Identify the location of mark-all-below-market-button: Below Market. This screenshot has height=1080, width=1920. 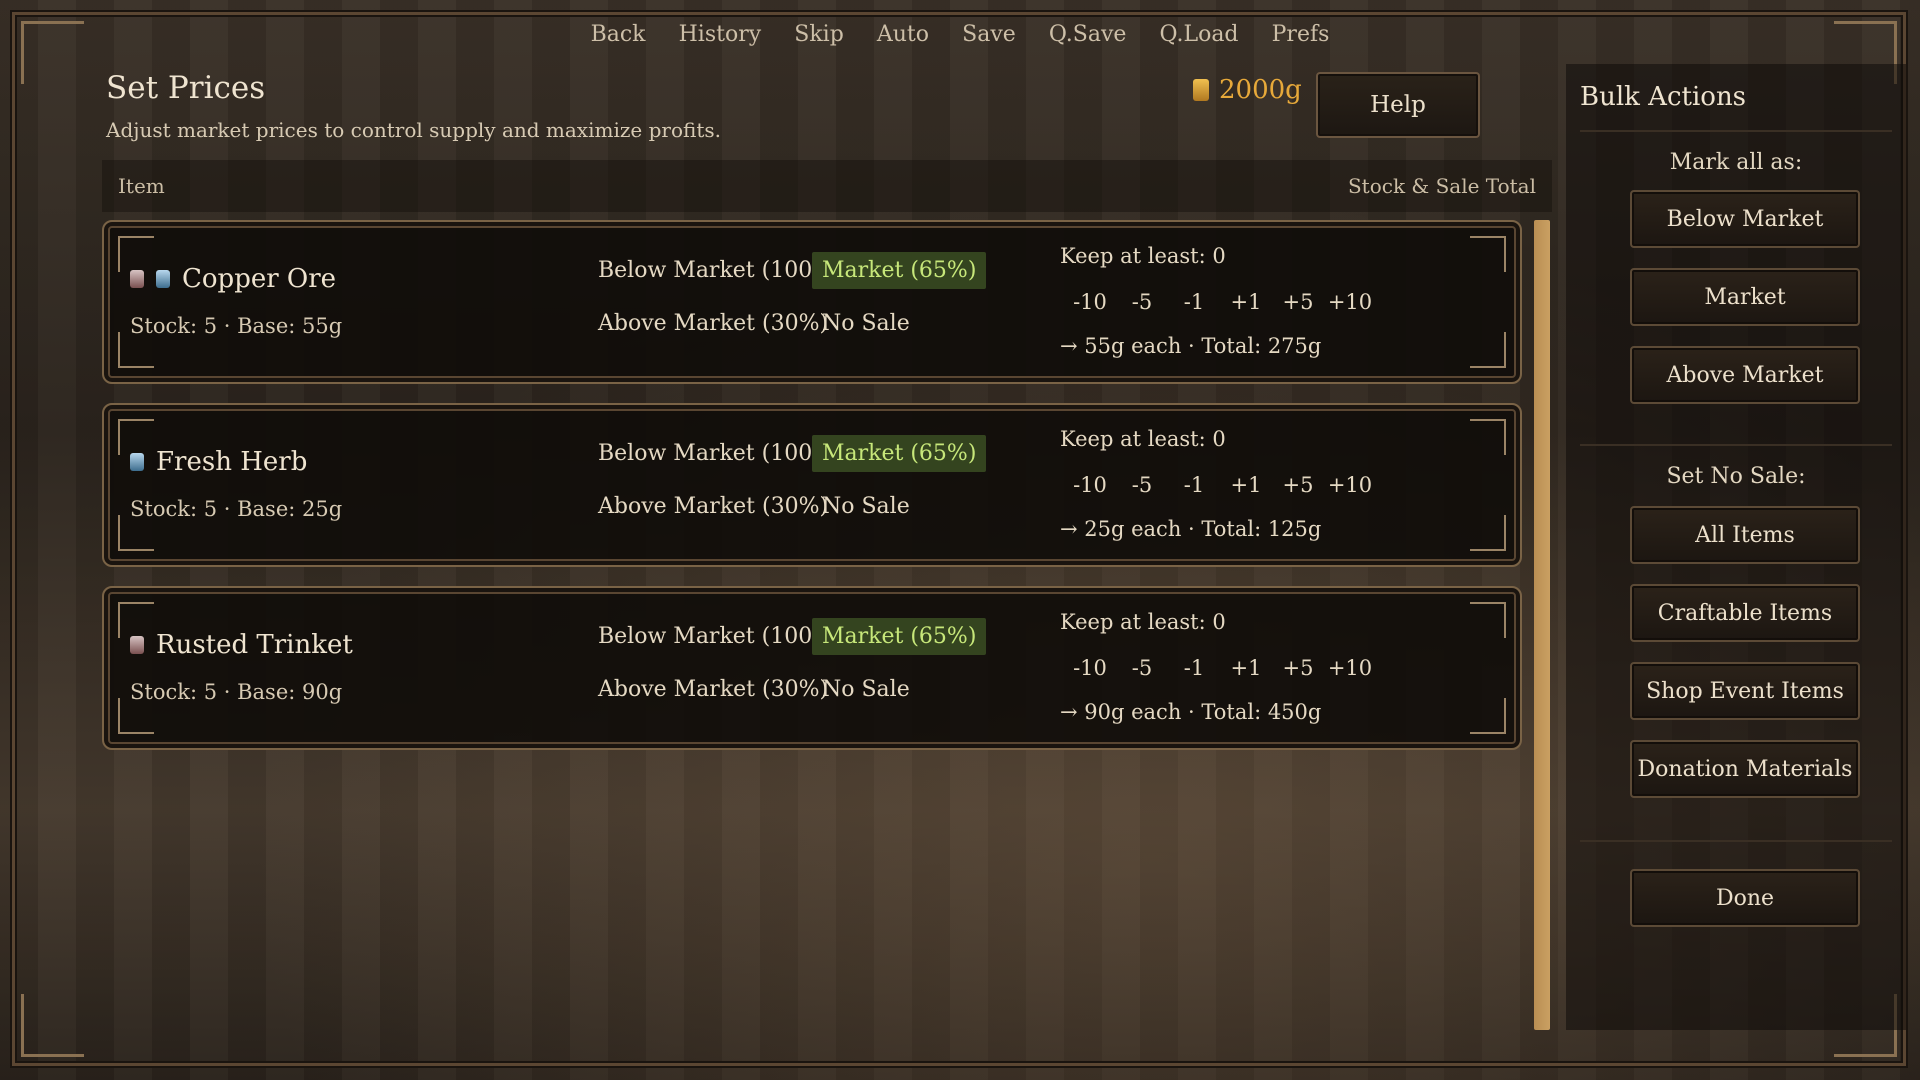
(1745, 219).